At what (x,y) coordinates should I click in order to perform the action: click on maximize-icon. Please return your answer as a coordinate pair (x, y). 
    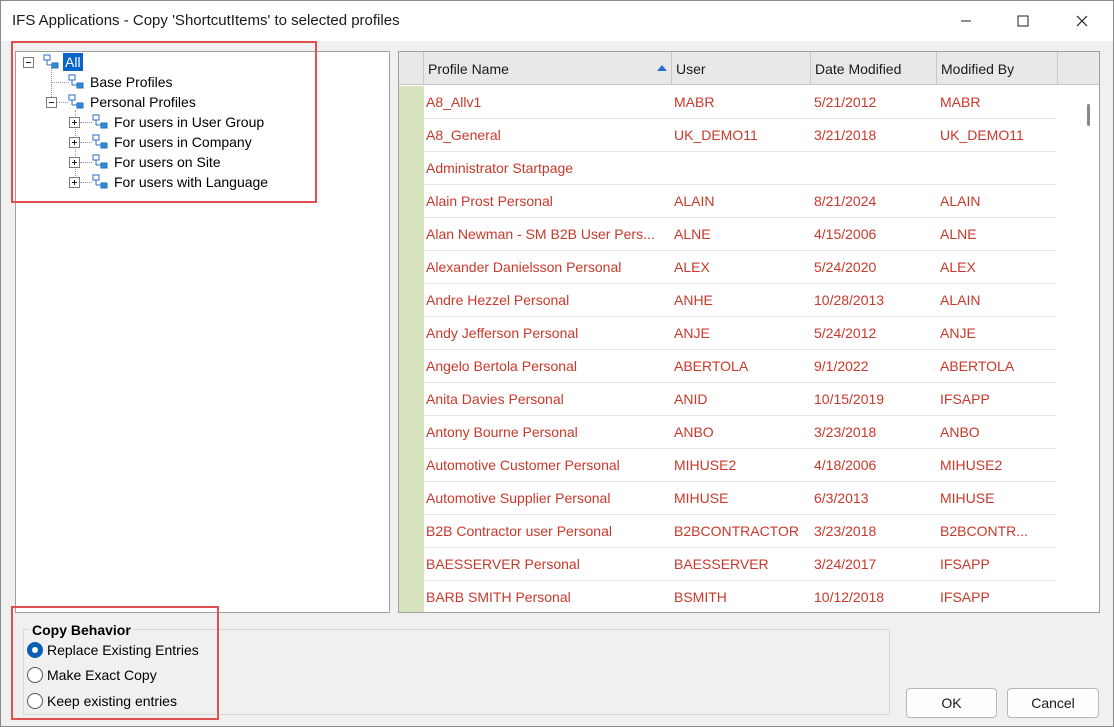
    Looking at the image, I should click on (1023, 21).